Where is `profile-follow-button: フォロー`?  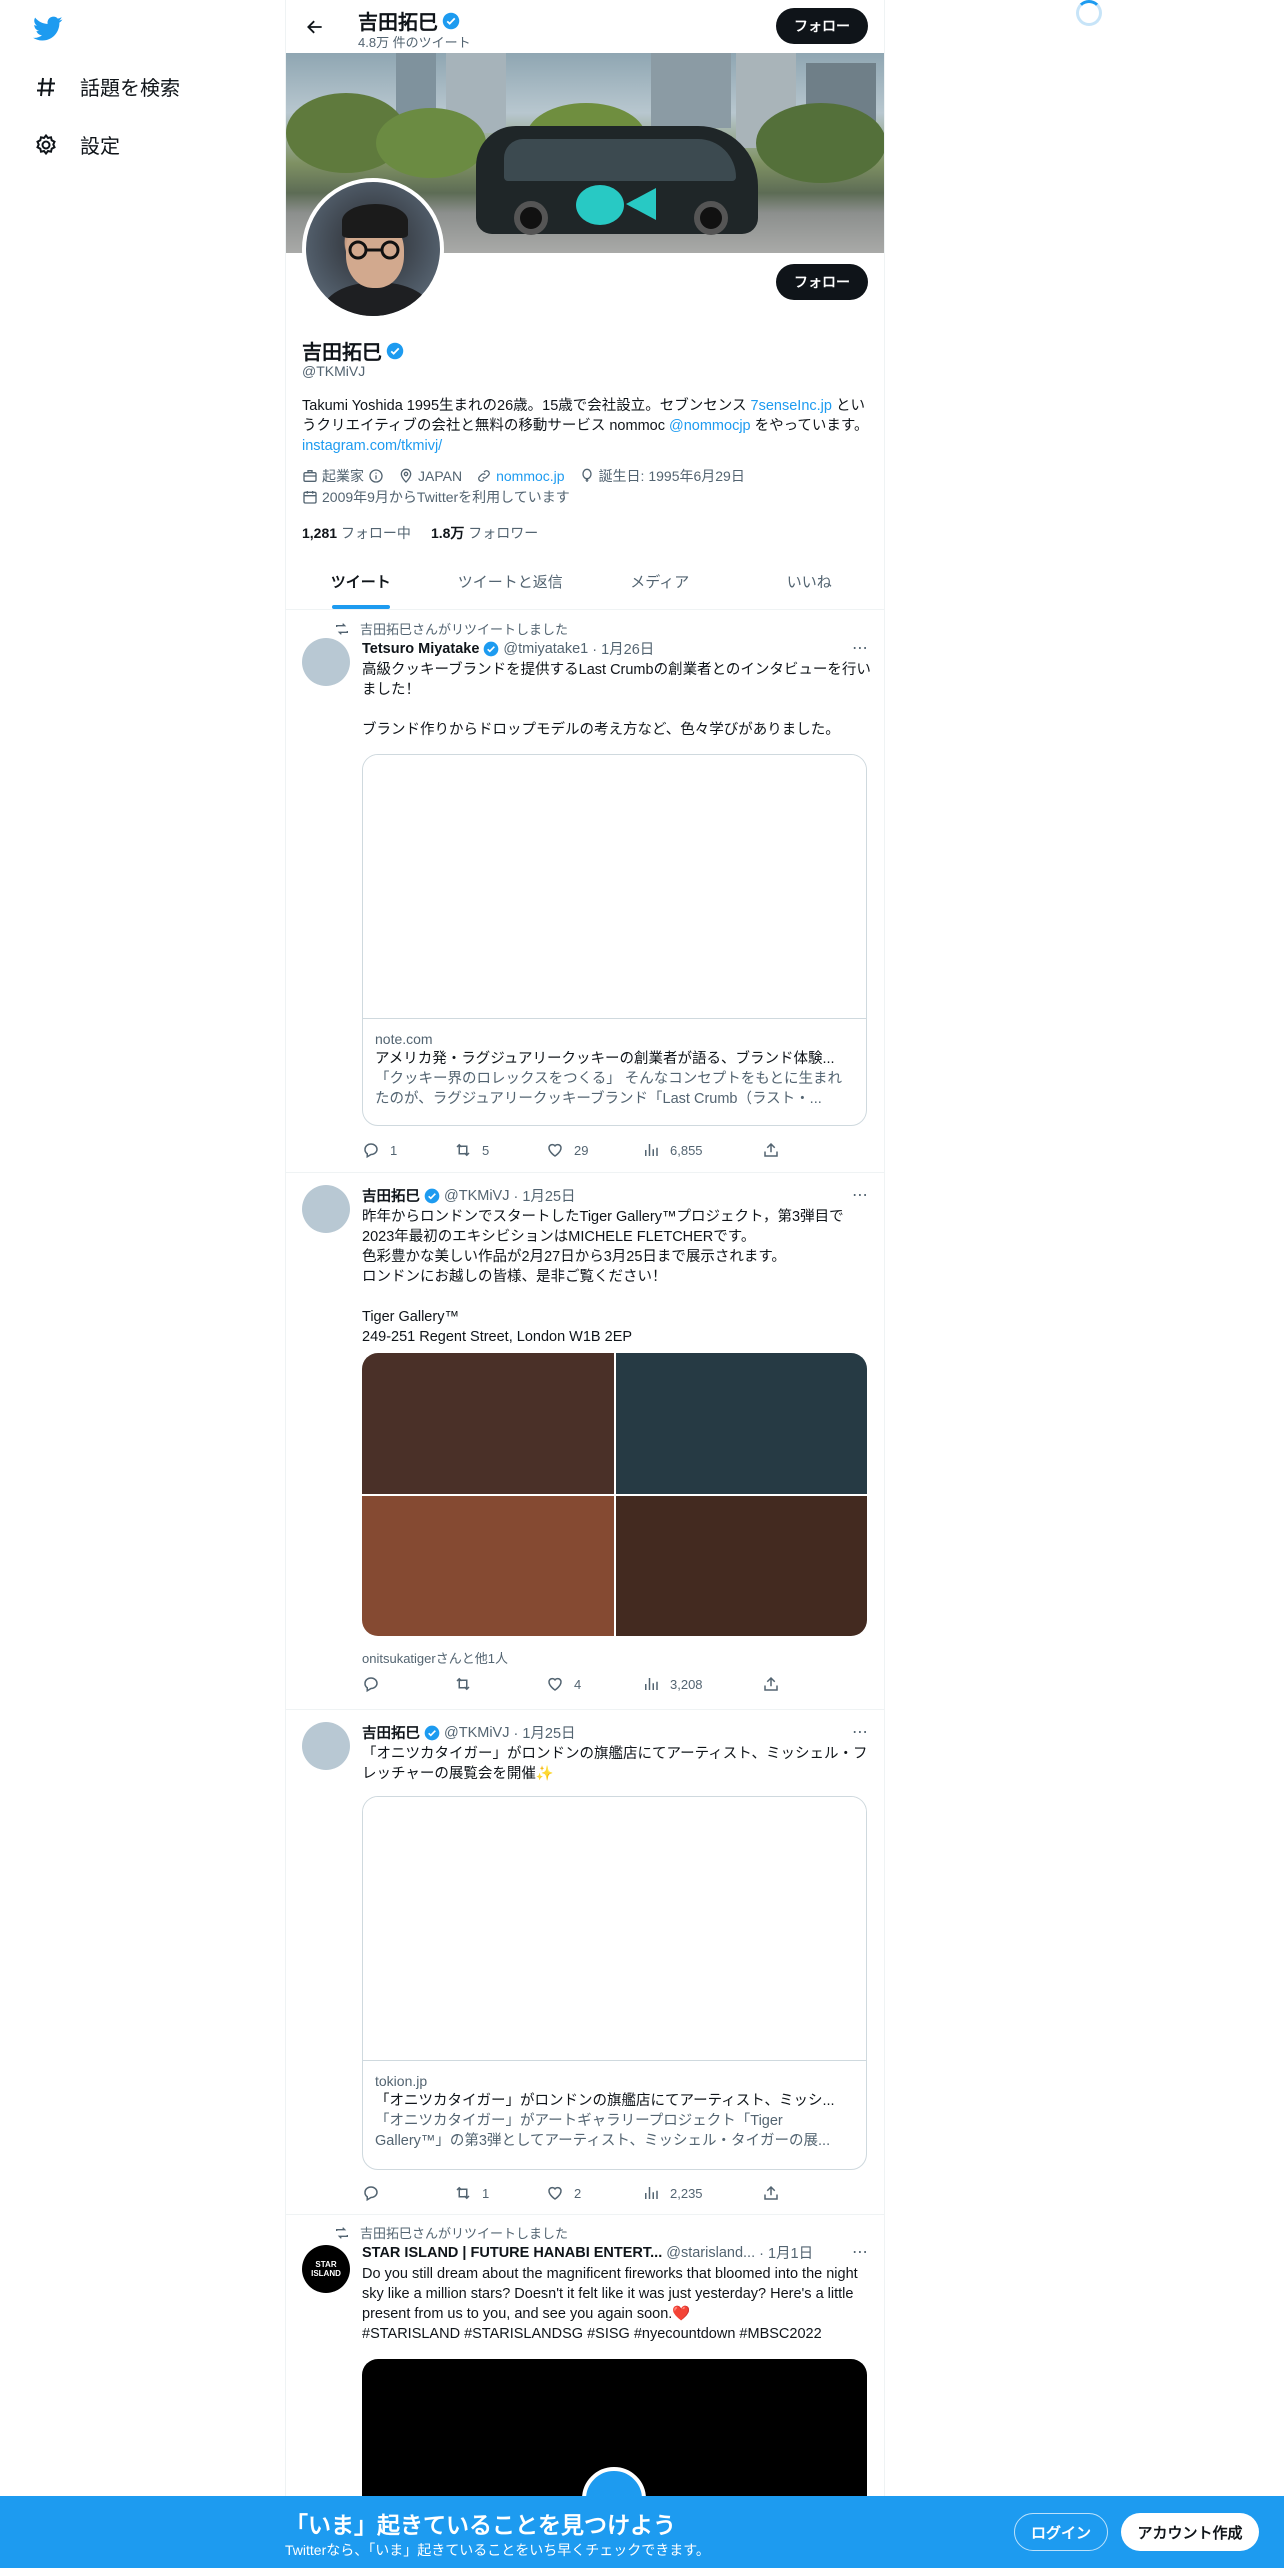 profile-follow-button: フォロー is located at coordinates (822, 282).